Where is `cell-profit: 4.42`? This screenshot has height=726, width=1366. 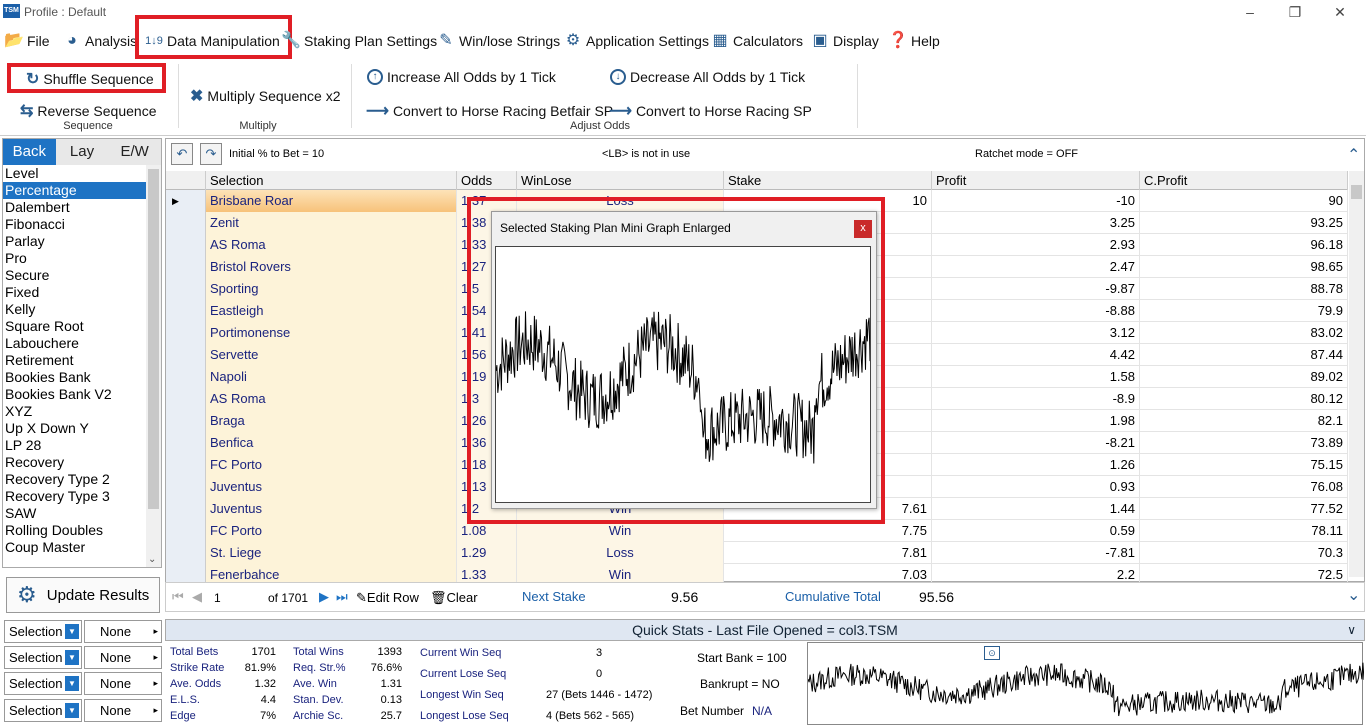
cell-profit: 4.42 is located at coordinates (1036, 355).